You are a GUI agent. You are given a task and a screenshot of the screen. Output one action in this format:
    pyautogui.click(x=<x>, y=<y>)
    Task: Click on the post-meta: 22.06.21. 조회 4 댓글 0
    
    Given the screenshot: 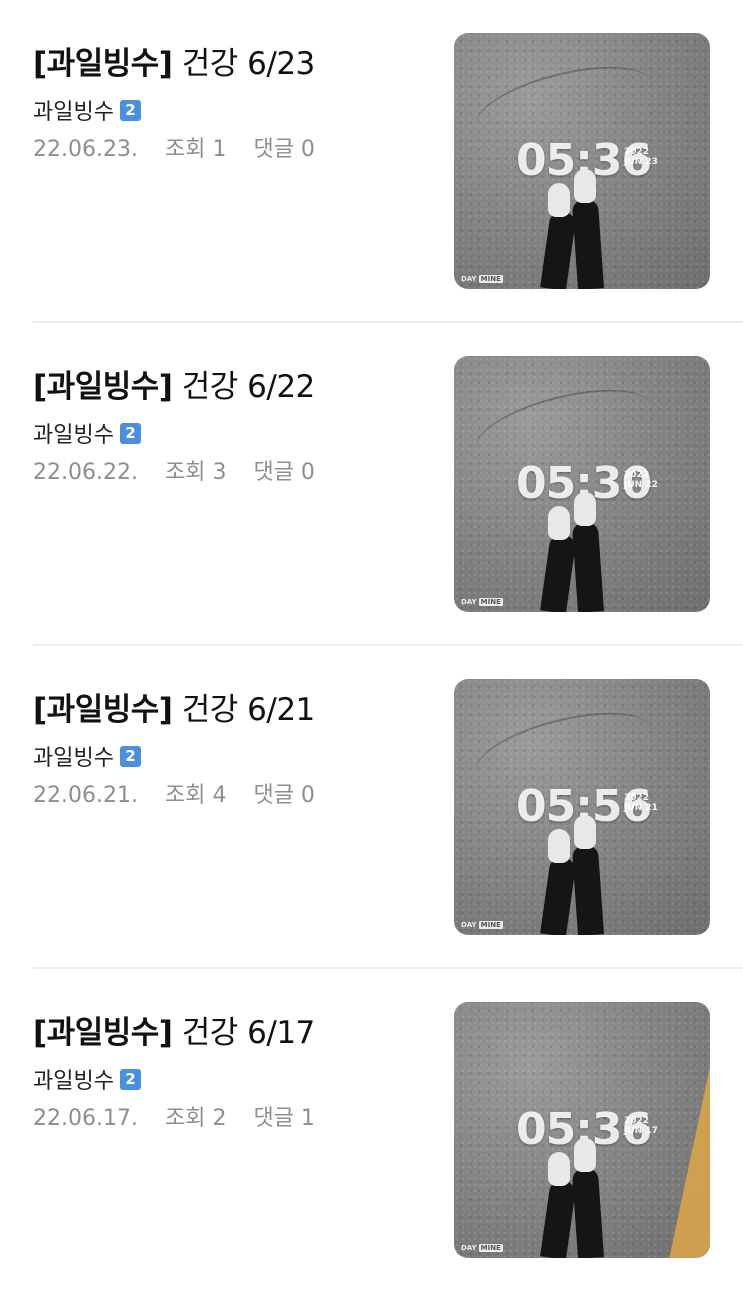 What is the action you would take?
    pyautogui.click(x=174, y=793)
    